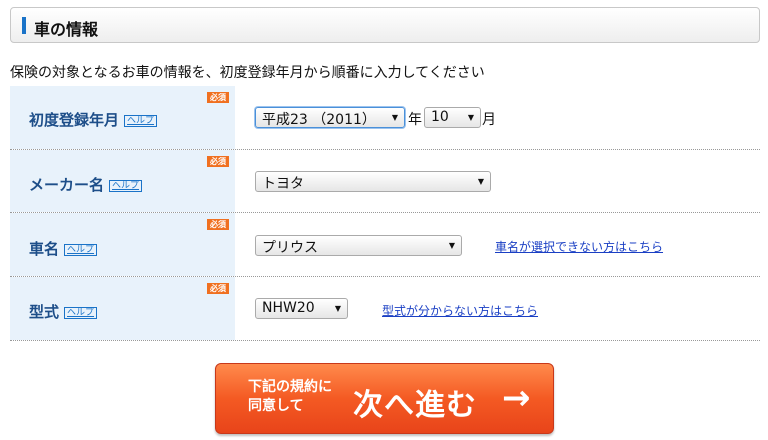 This screenshot has width=768, height=440. I want to click on car-name-help-link: 車名が選択できない方はこちら, so click(579, 246).